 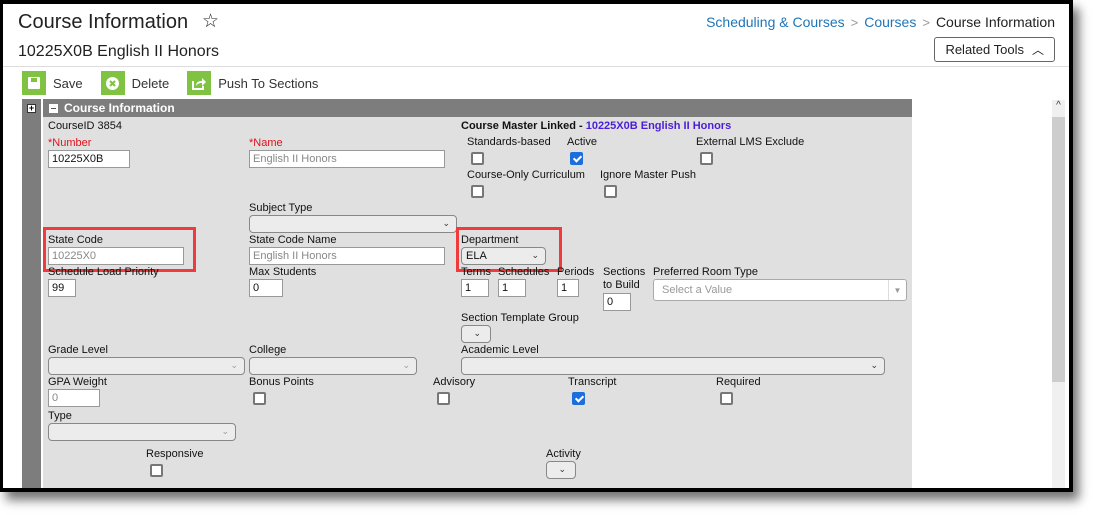 What do you see at coordinates (750, 142) in the screenshot?
I see `external-lms-exclude-label: External LMS Exclude` at bounding box center [750, 142].